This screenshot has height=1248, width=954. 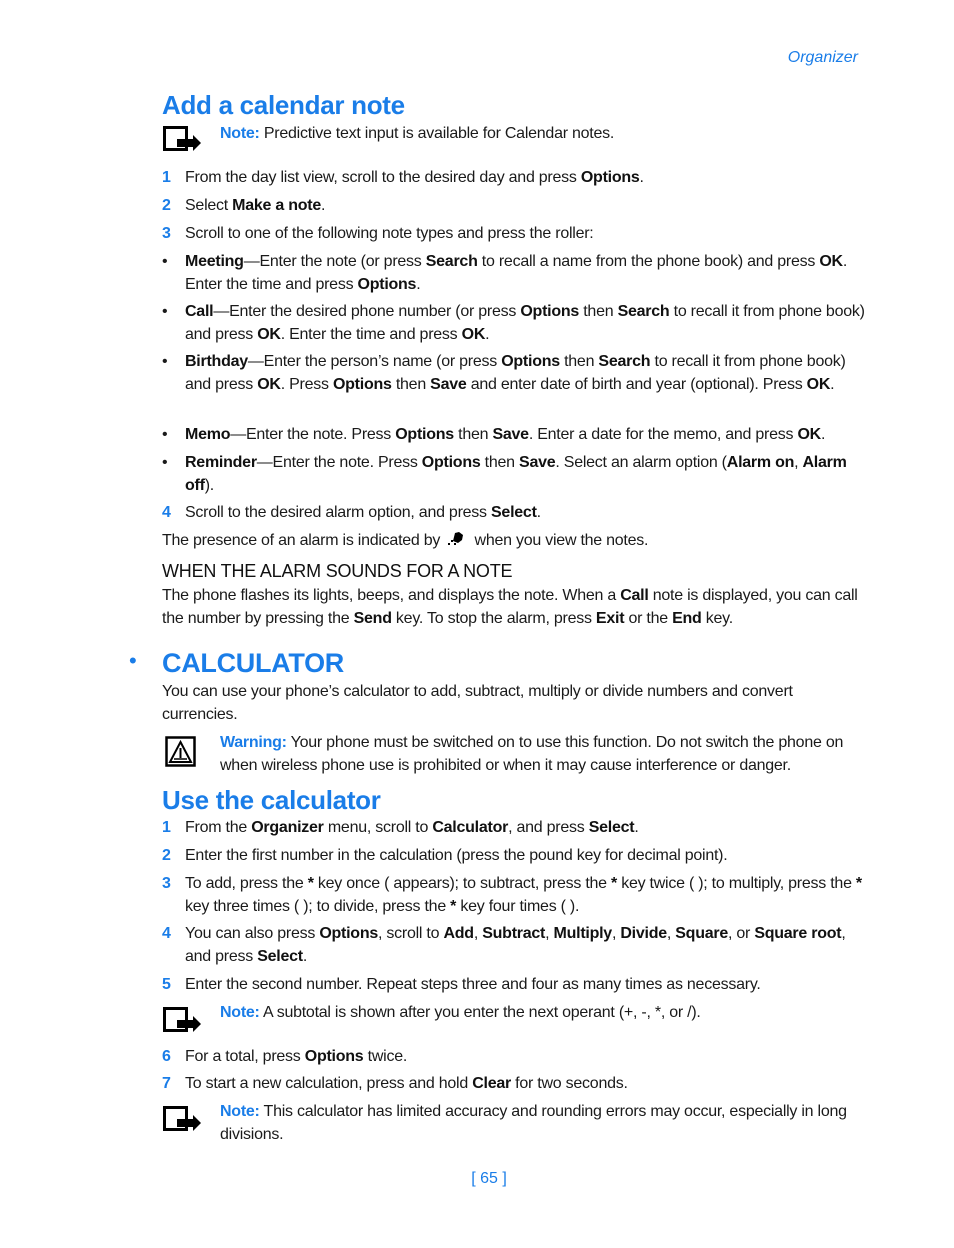 I want to click on alarm-icon, so click(x=456, y=538).